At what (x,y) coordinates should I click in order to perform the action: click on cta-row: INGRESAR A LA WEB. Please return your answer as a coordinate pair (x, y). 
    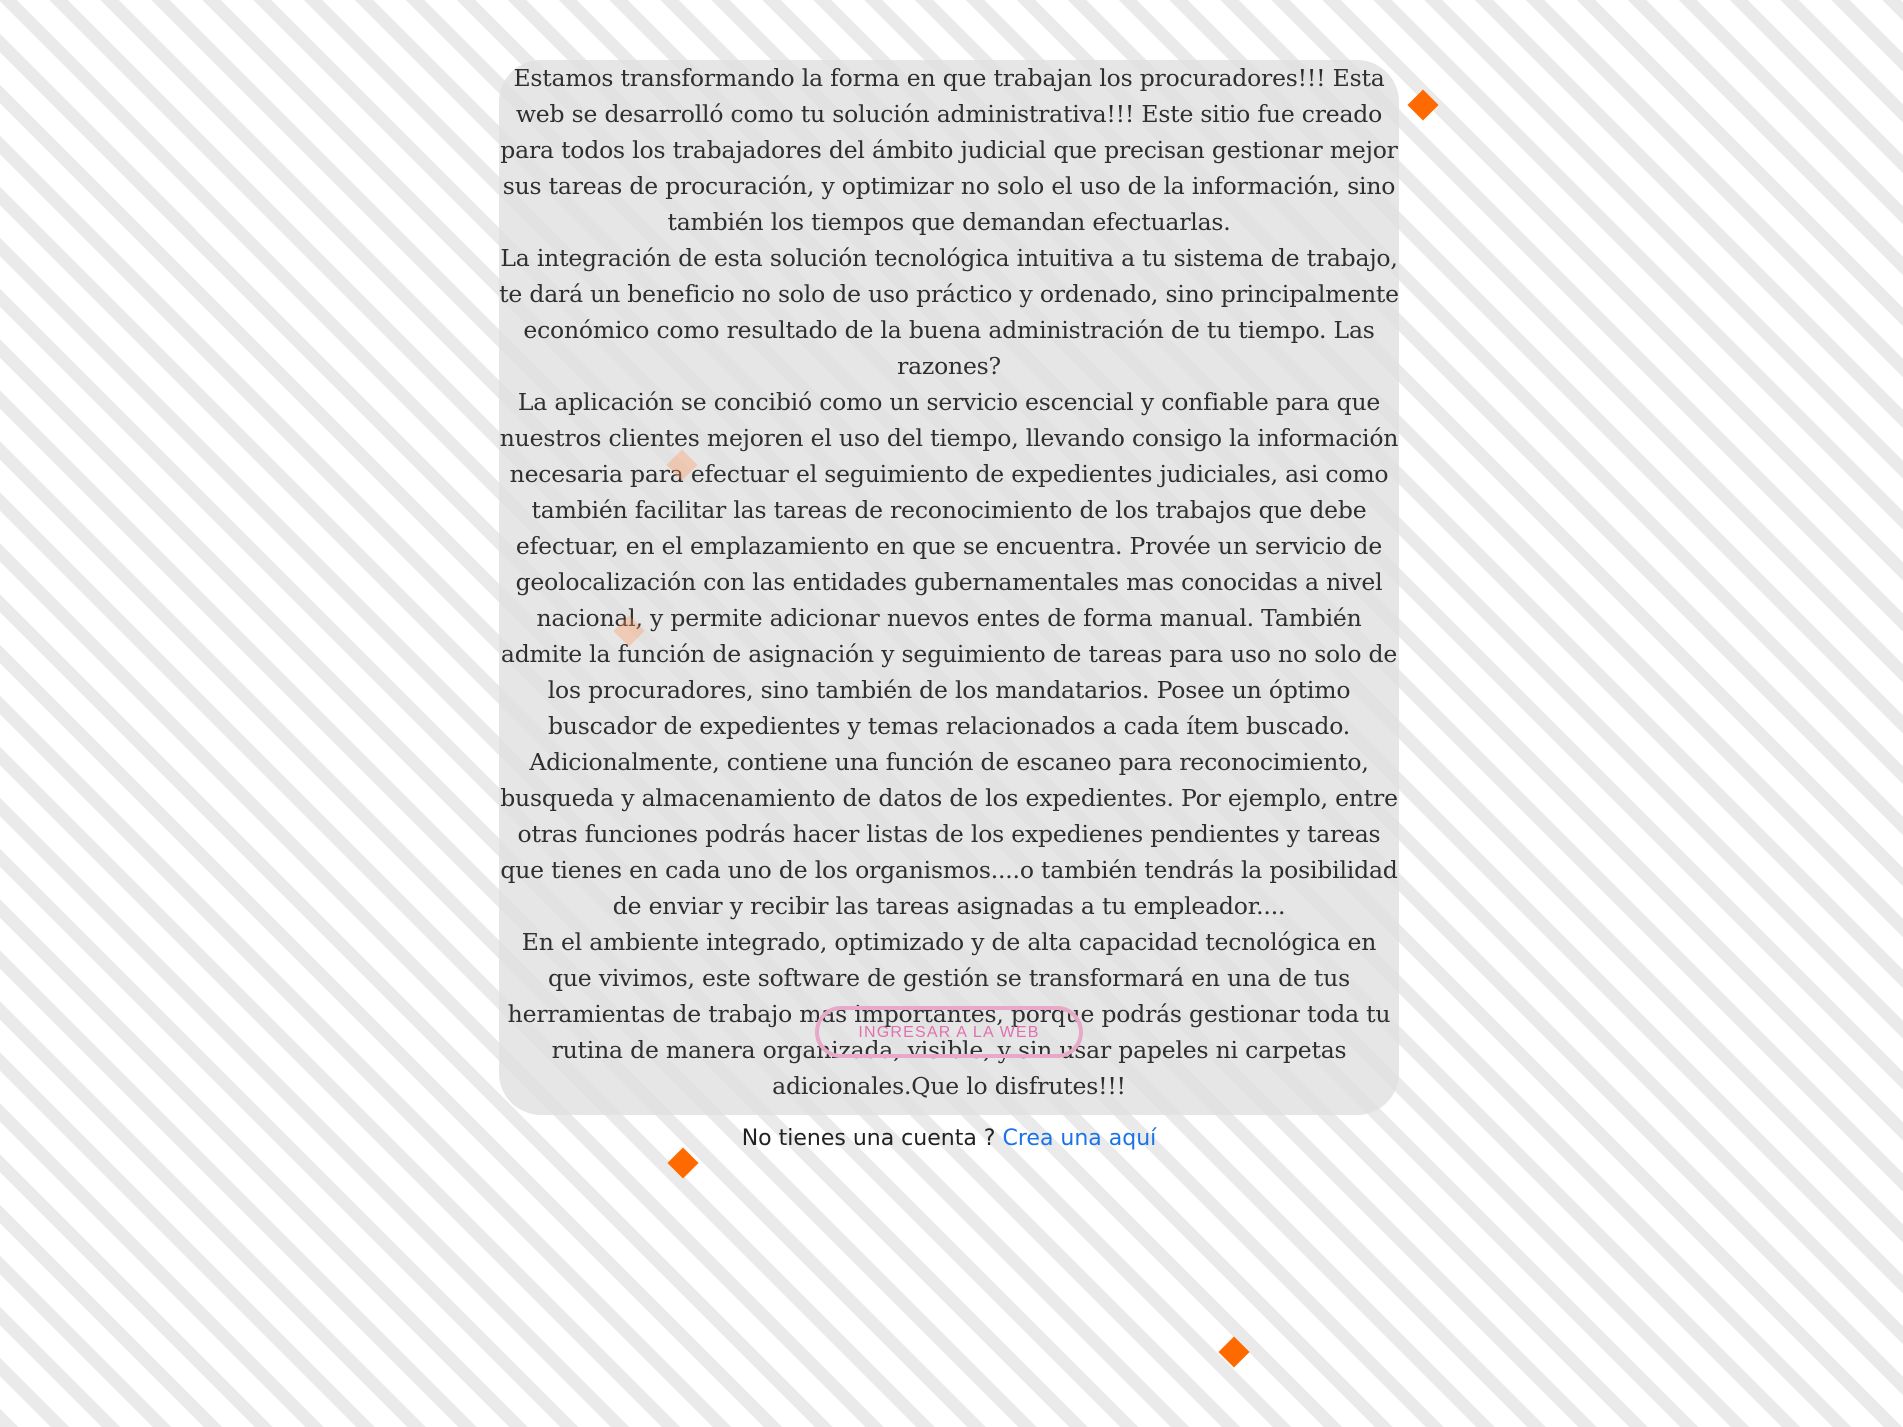
    Looking at the image, I should click on (949, 1032).